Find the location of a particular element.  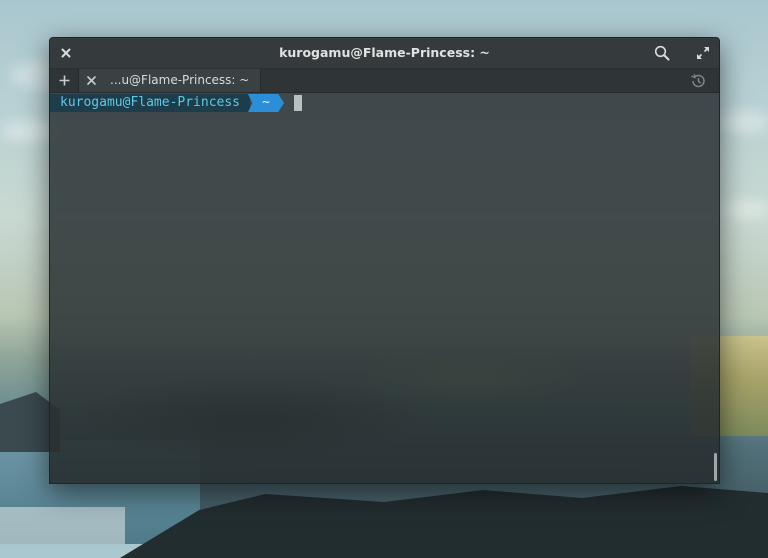

search-button is located at coordinates (662, 53).